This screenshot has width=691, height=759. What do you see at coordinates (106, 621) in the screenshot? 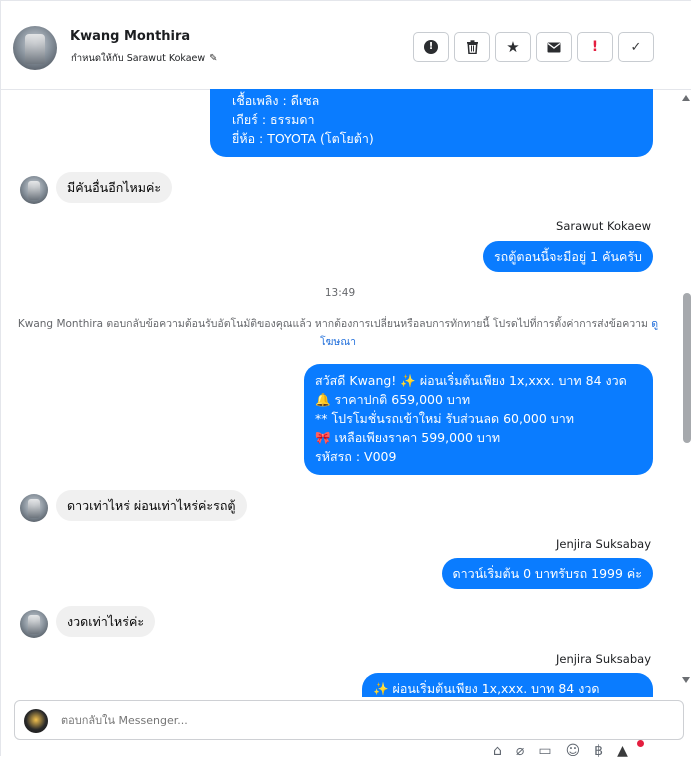
I see `message-bubble-incoming: งวดเท่าไหร่ค่ะ` at bounding box center [106, 621].